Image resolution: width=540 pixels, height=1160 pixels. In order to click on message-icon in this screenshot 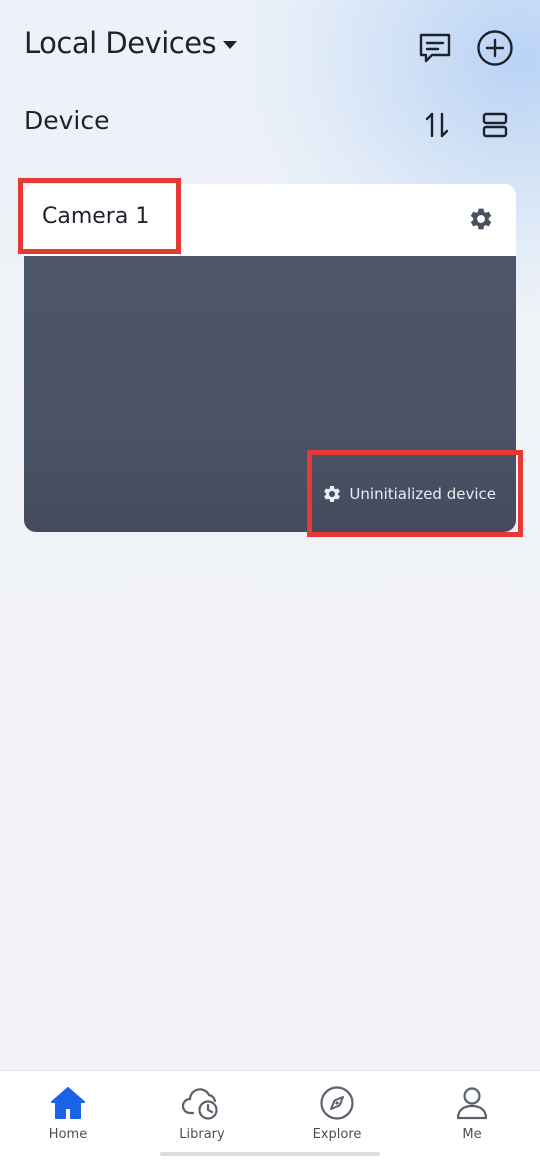, I will do `click(435, 48)`.